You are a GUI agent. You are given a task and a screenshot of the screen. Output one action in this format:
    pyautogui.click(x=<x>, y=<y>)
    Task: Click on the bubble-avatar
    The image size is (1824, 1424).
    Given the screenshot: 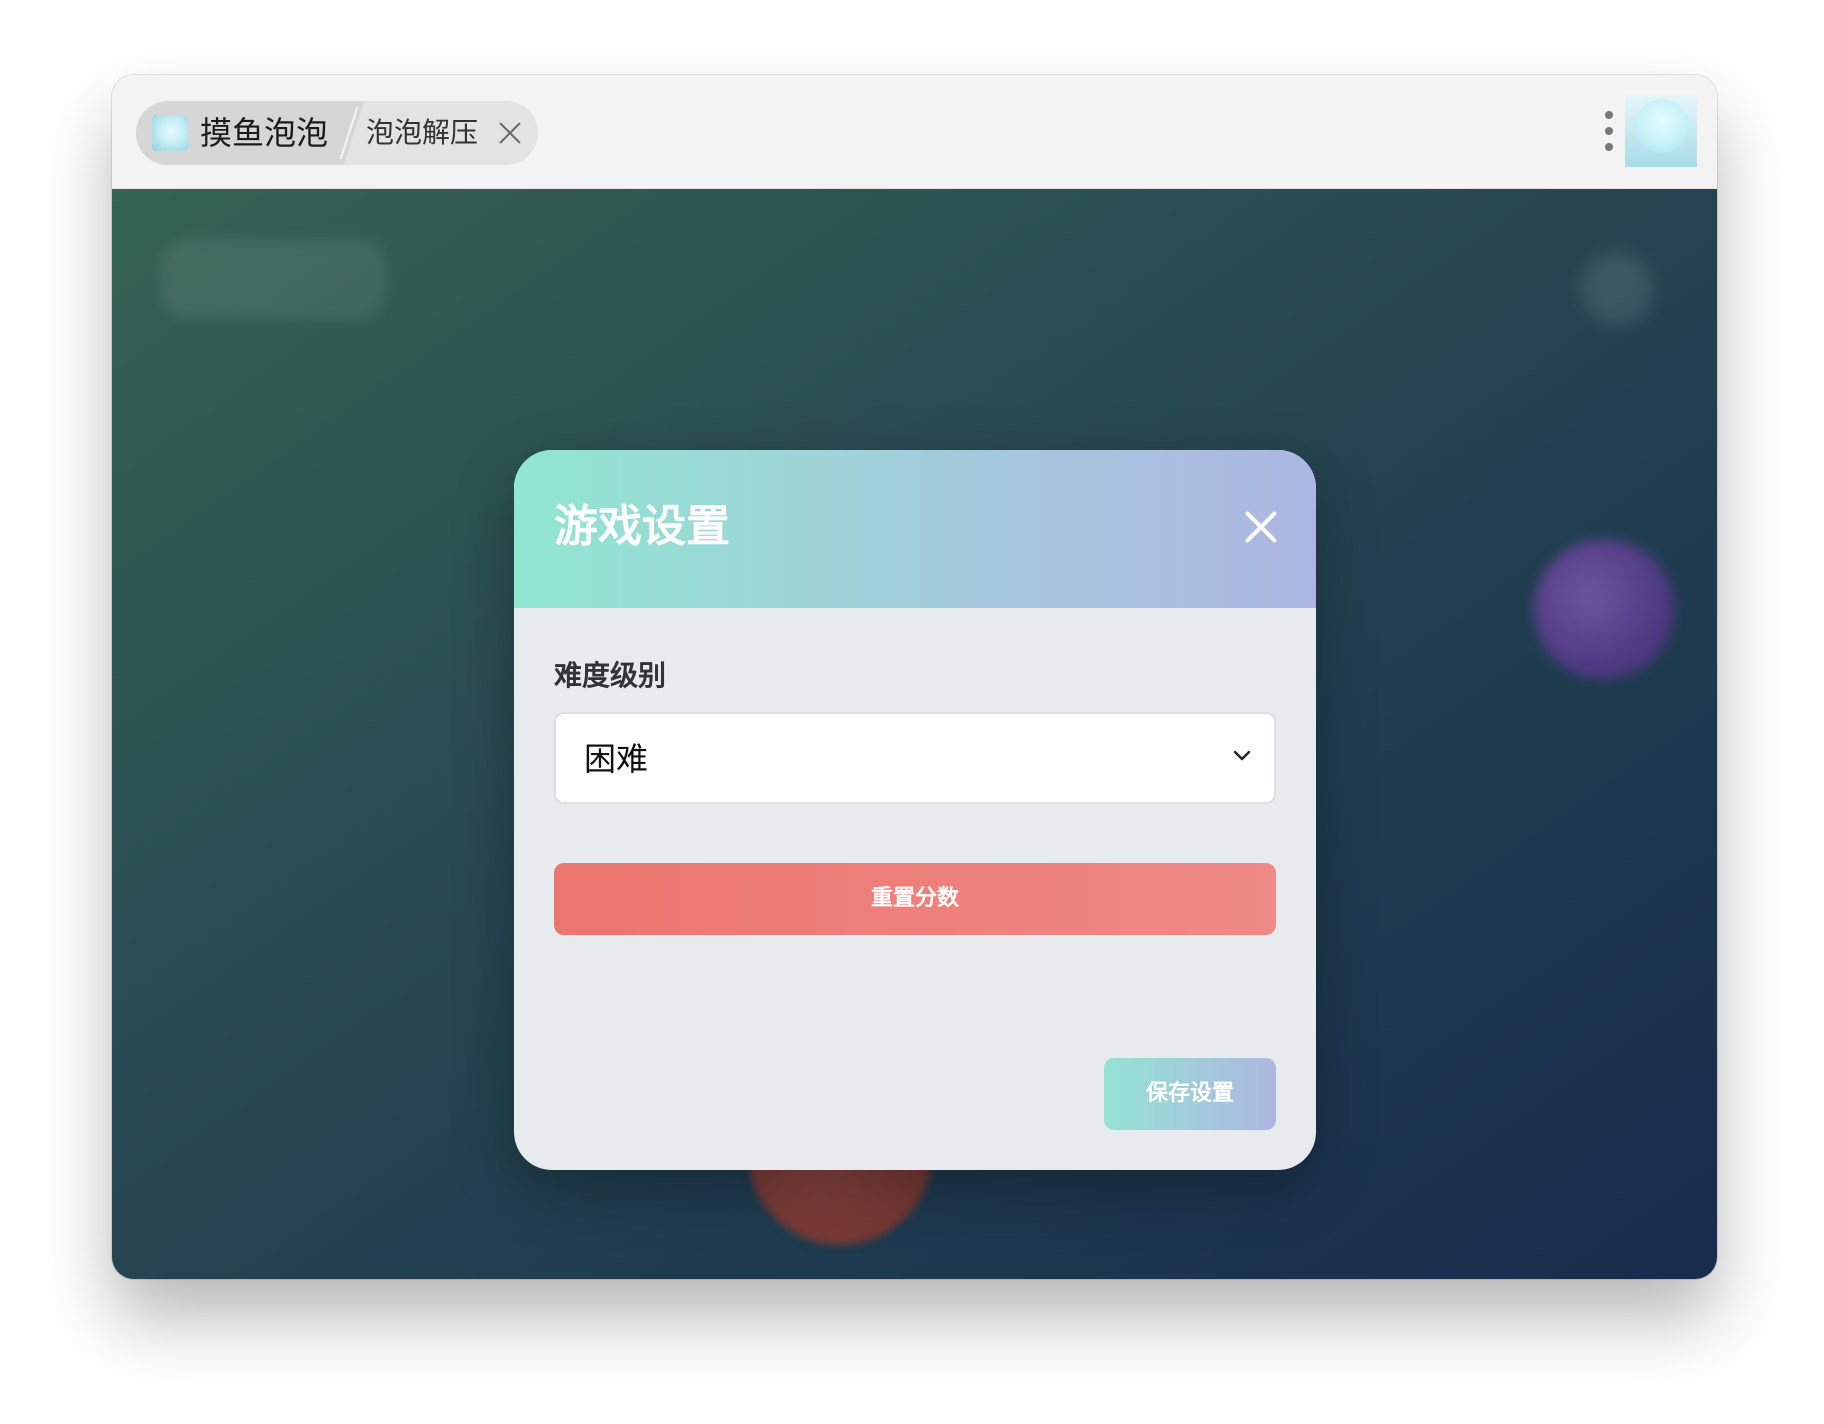 What is the action you would take?
    pyautogui.click(x=1661, y=131)
    